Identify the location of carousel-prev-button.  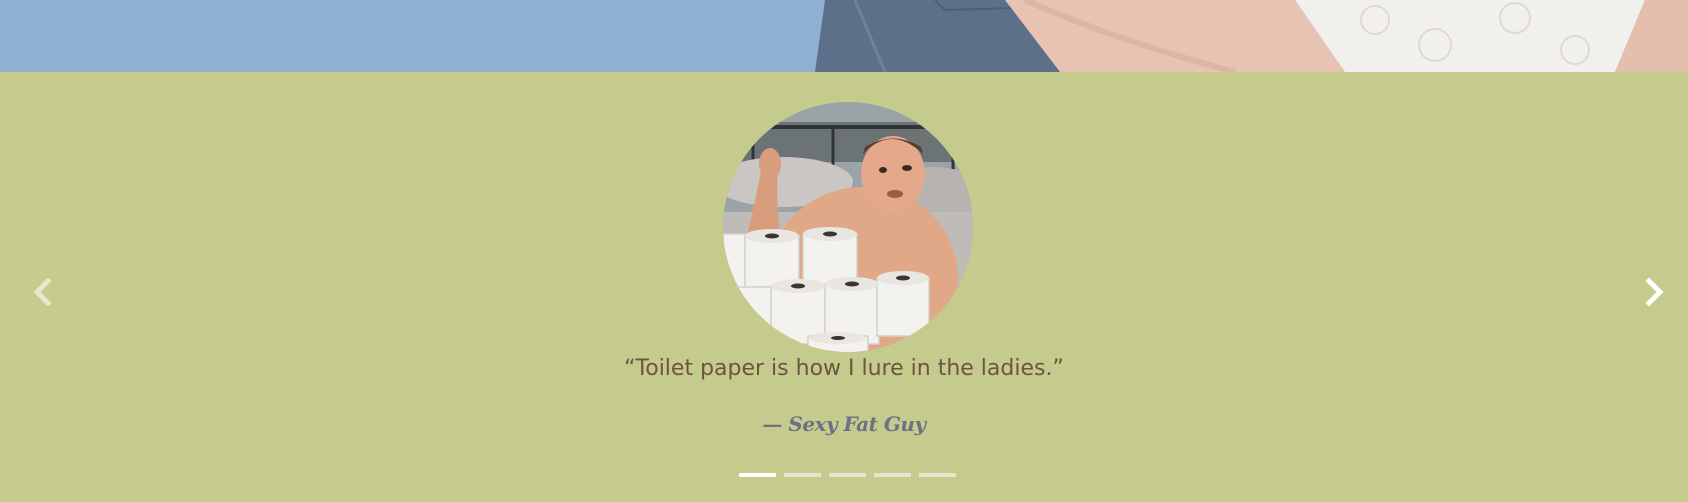
(42, 292).